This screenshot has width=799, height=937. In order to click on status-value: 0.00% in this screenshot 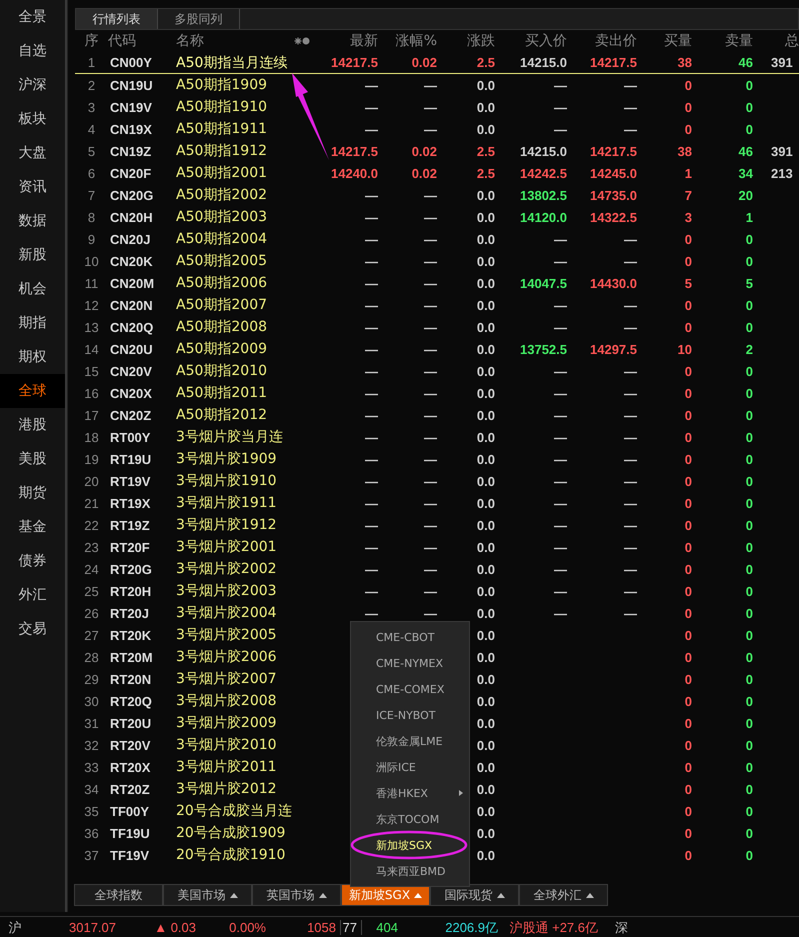, I will do `click(247, 927)`.